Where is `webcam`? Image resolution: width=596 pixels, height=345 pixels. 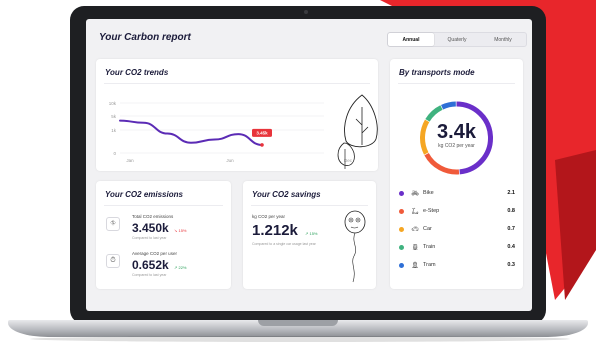
webcam is located at coordinates (306, 12).